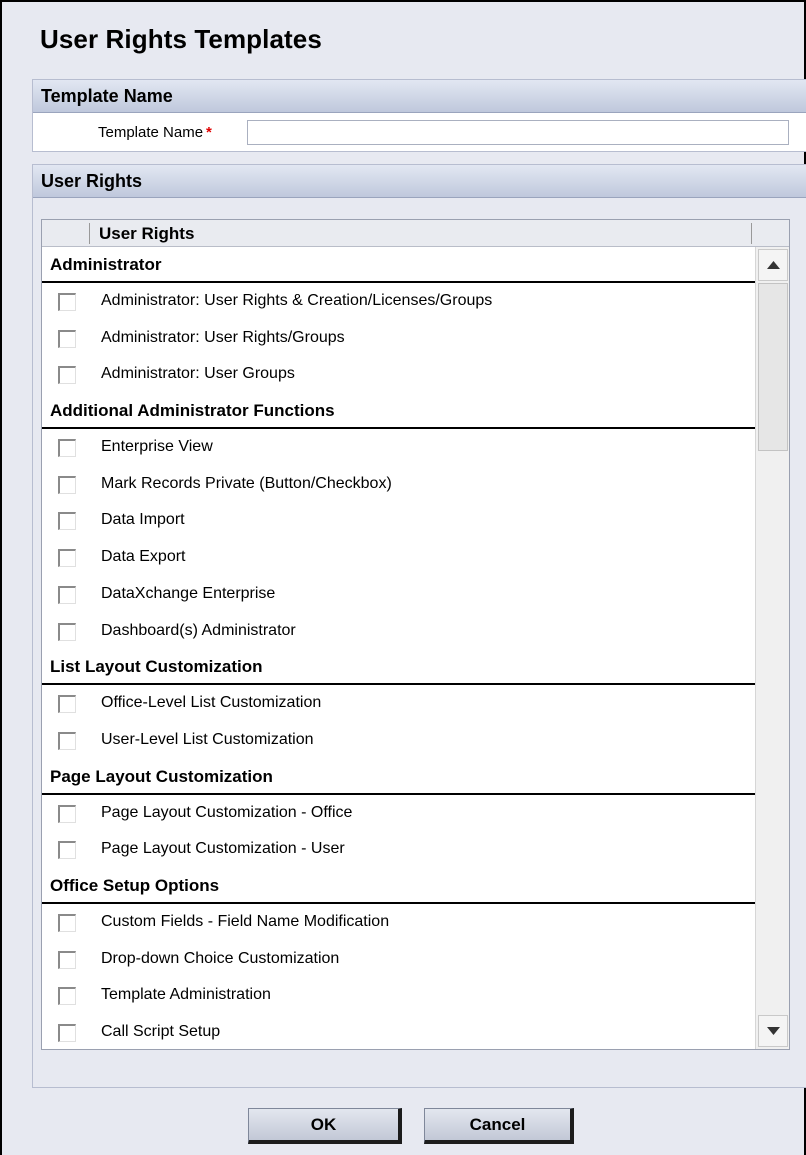 Image resolution: width=806 pixels, height=1155 pixels. Describe the element at coordinates (186, 995) in the screenshot. I see `right-label: Template Administration` at that location.